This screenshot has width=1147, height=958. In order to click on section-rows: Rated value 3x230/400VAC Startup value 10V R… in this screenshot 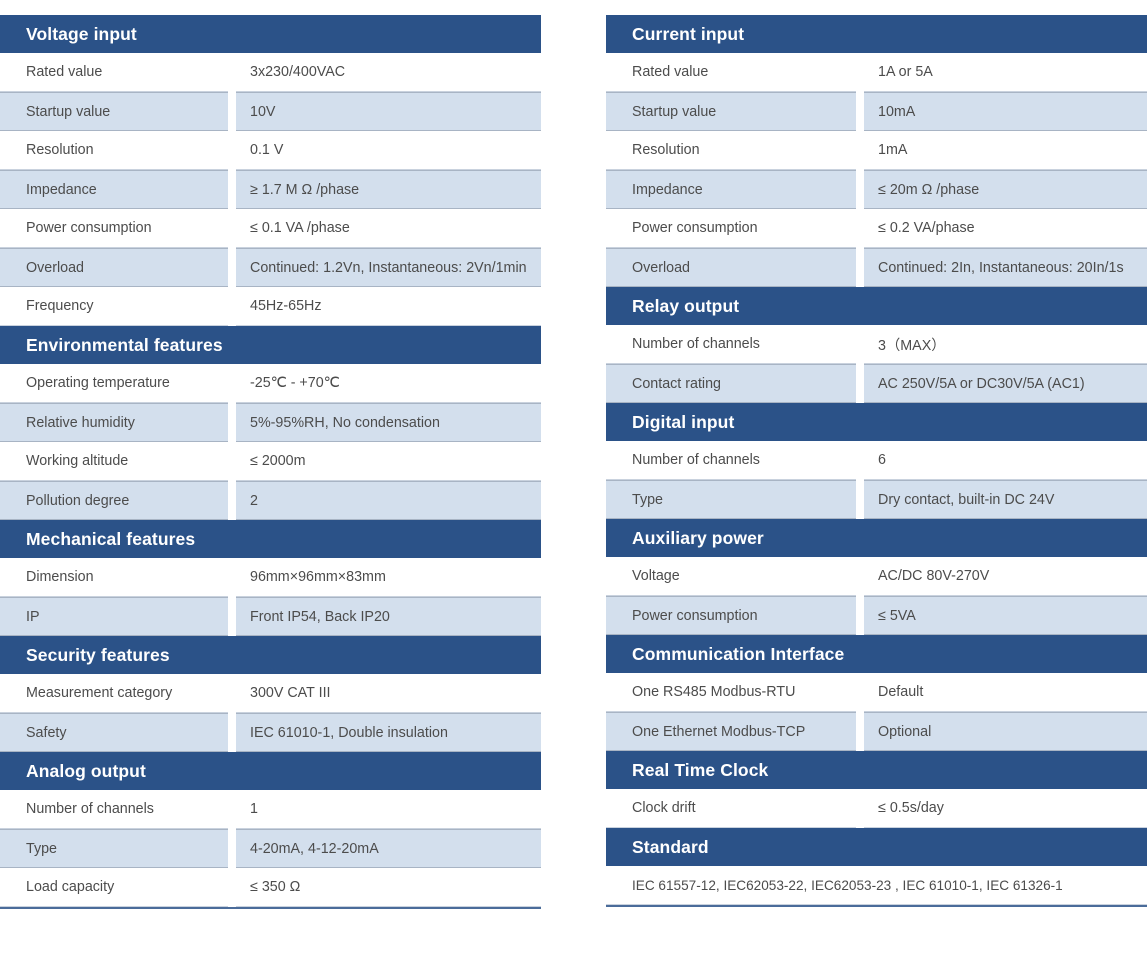, I will do `click(270, 189)`.